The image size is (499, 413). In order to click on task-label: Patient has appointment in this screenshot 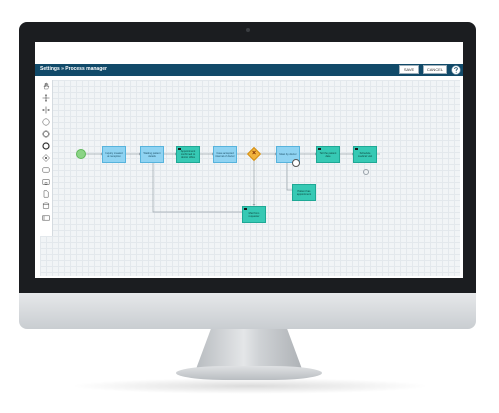, I will do `click(304, 192)`.